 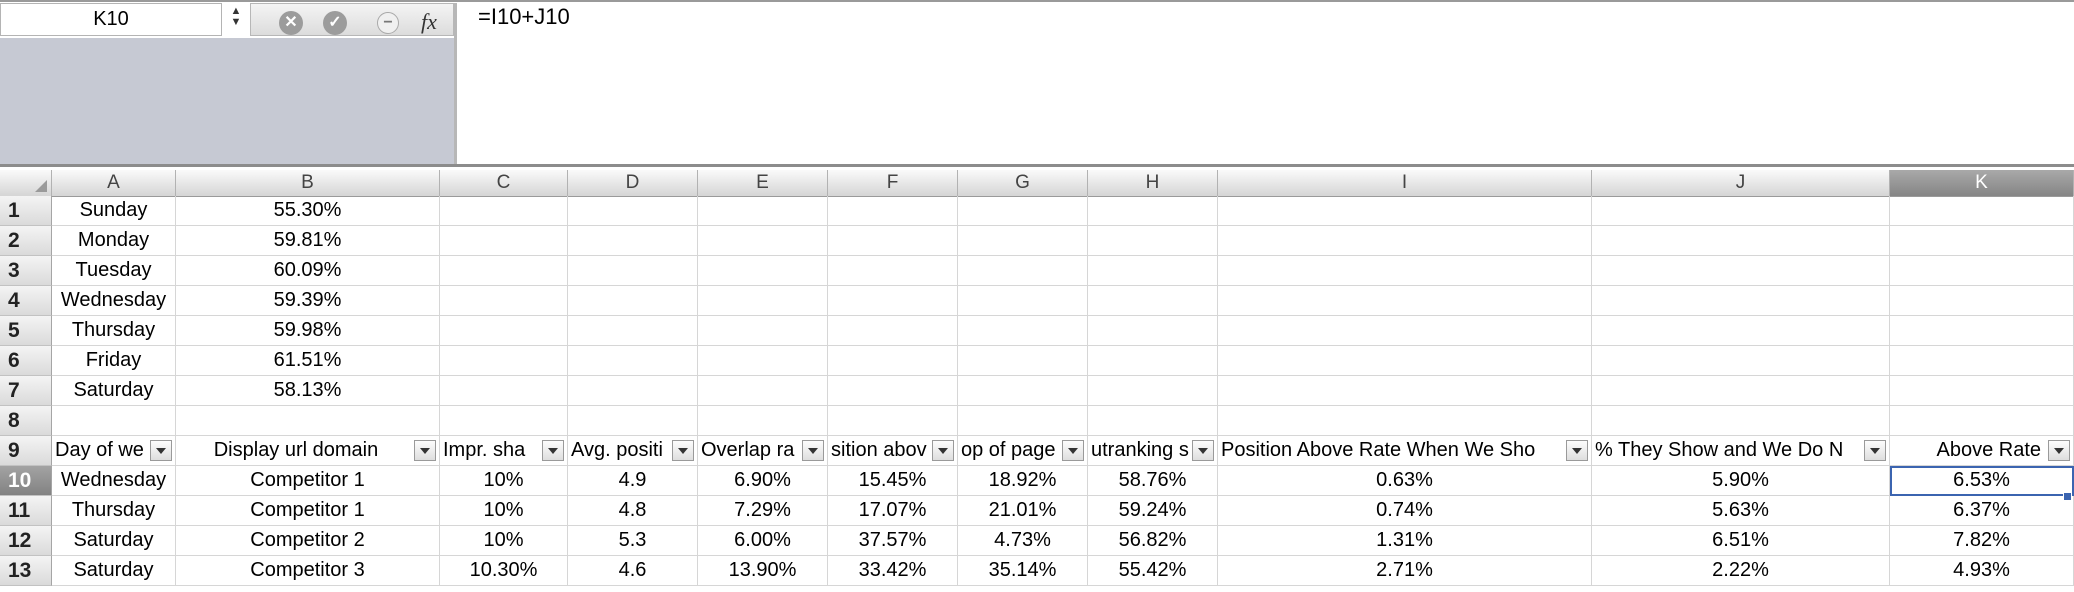 I want to click on cancel-icon: ✕, so click(x=291, y=23).